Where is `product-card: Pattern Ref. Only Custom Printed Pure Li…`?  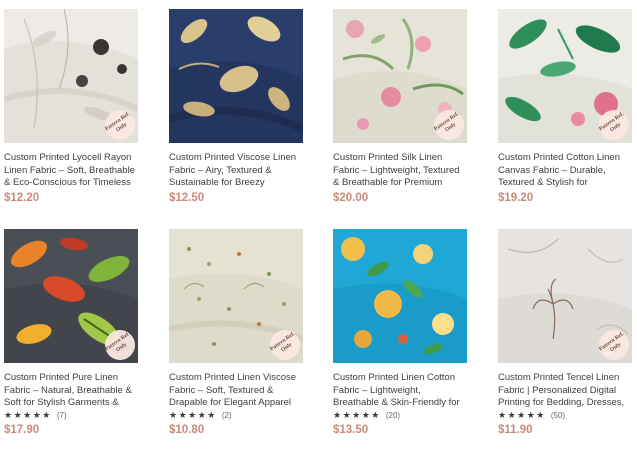 product-card: Pattern Ref. Only Custom Printed Pure Li… is located at coordinates (71, 332).